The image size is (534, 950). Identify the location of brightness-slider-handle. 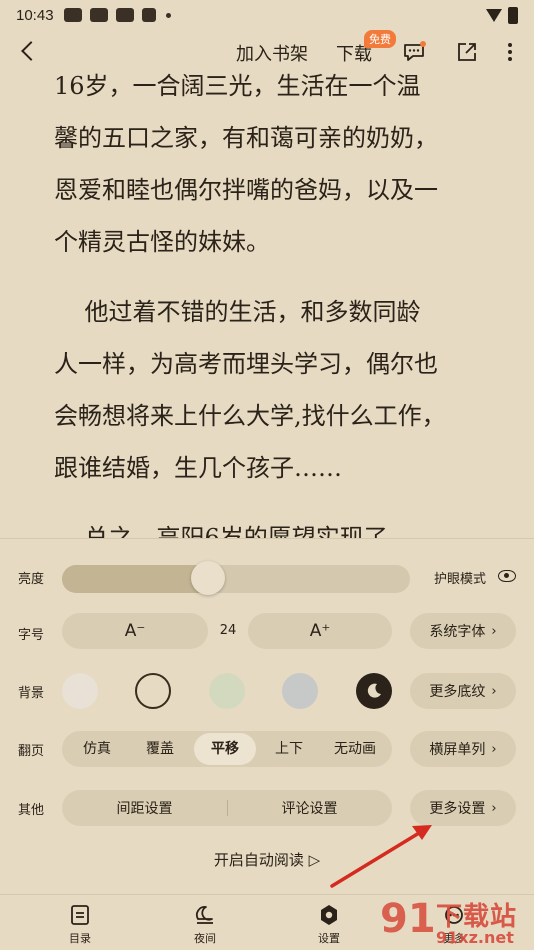
(208, 578).